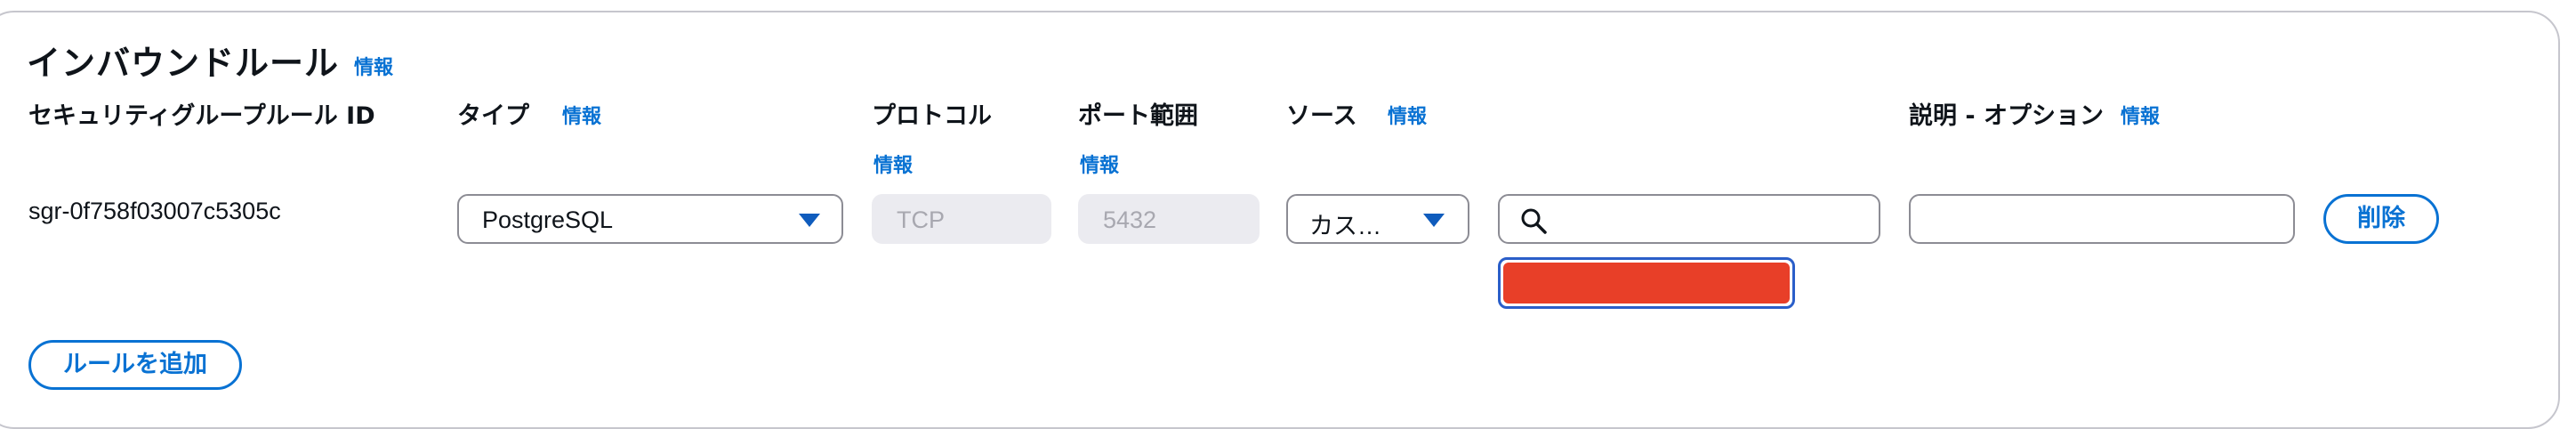 The image size is (2576, 429). What do you see at coordinates (932, 116) in the screenshot?
I see `column-header-protocol: プロトコル` at bounding box center [932, 116].